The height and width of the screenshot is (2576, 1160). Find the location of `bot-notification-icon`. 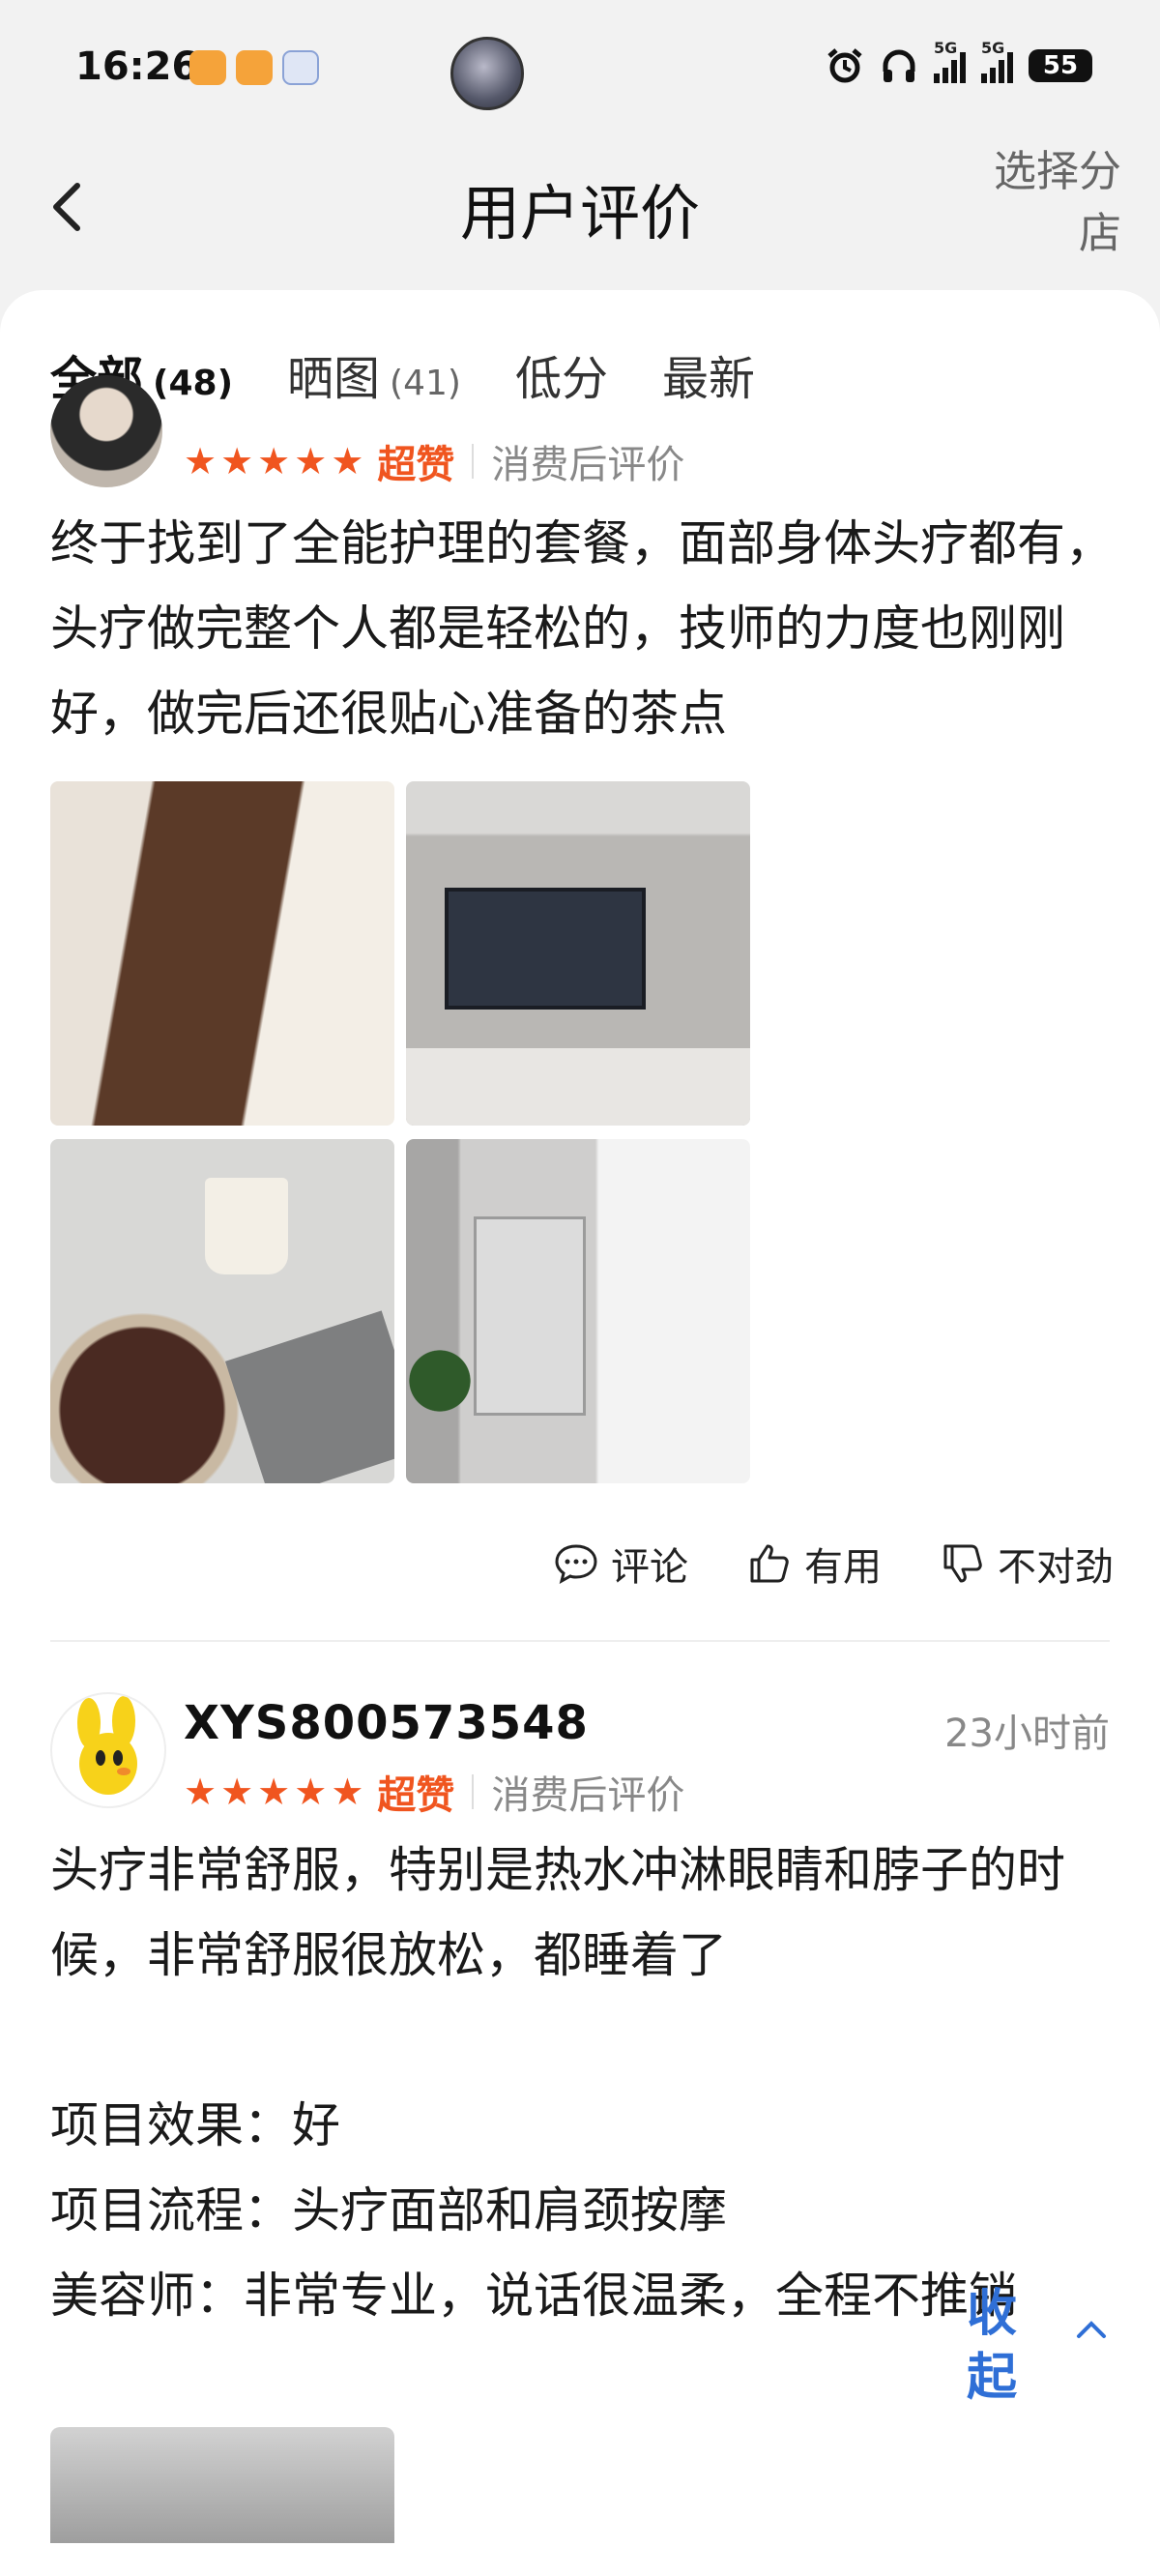

bot-notification-icon is located at coordinates (300, 67).